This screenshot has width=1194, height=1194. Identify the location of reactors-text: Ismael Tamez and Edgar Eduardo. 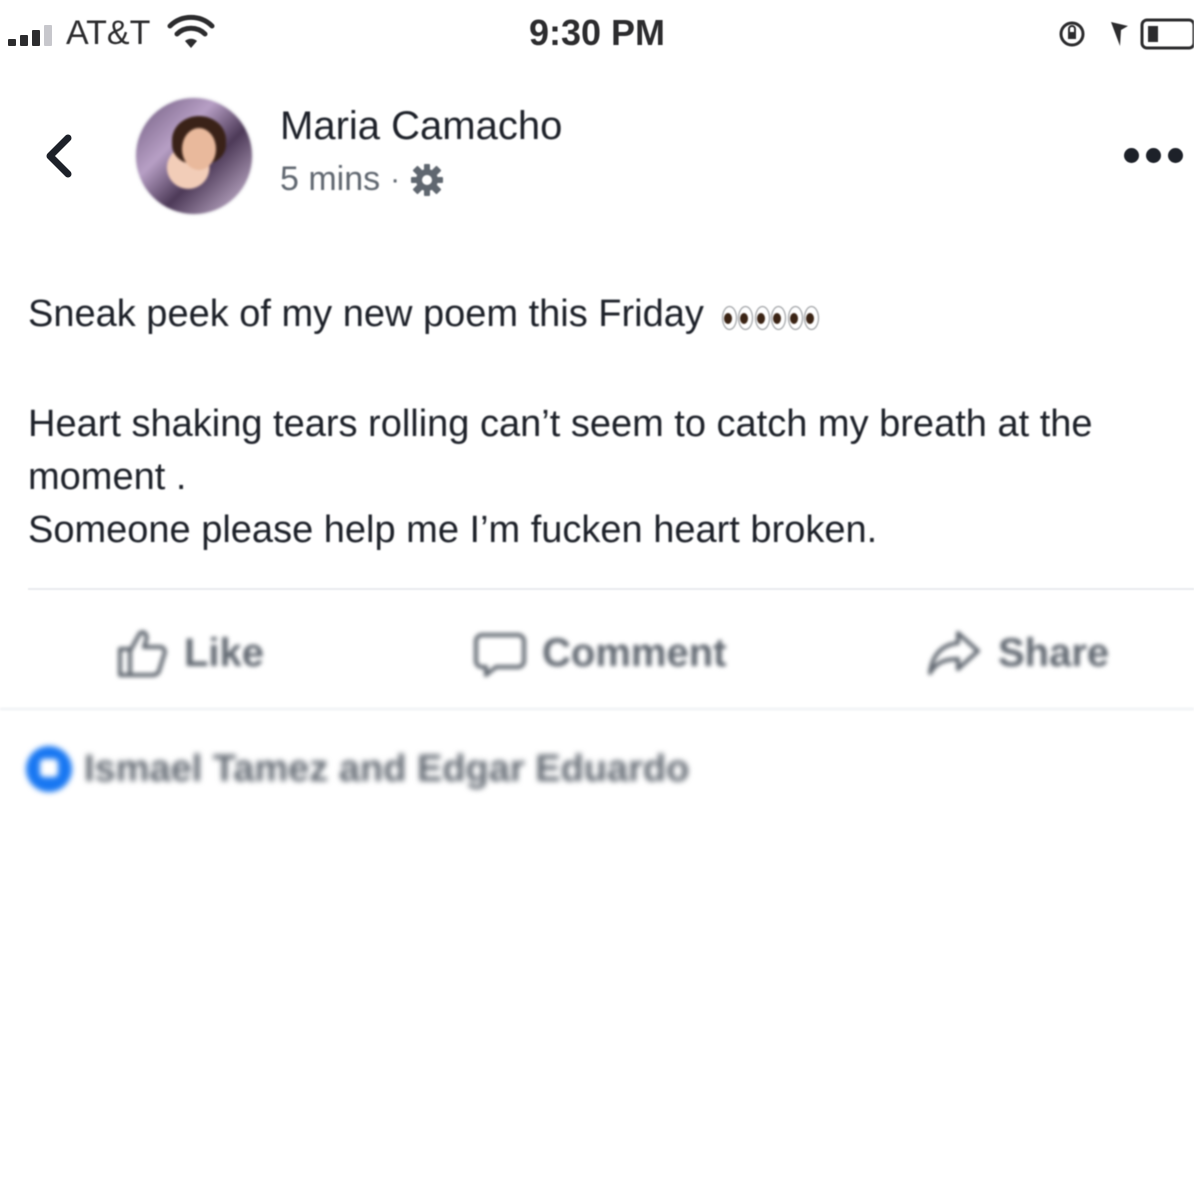
(387, 768).